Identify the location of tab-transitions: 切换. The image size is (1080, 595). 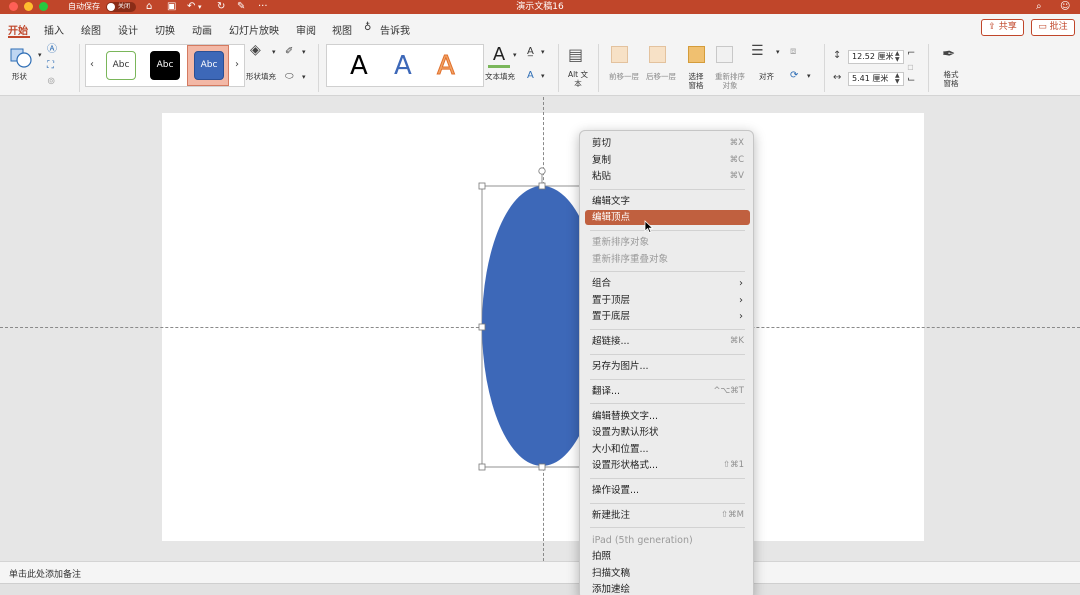
(165, 29).